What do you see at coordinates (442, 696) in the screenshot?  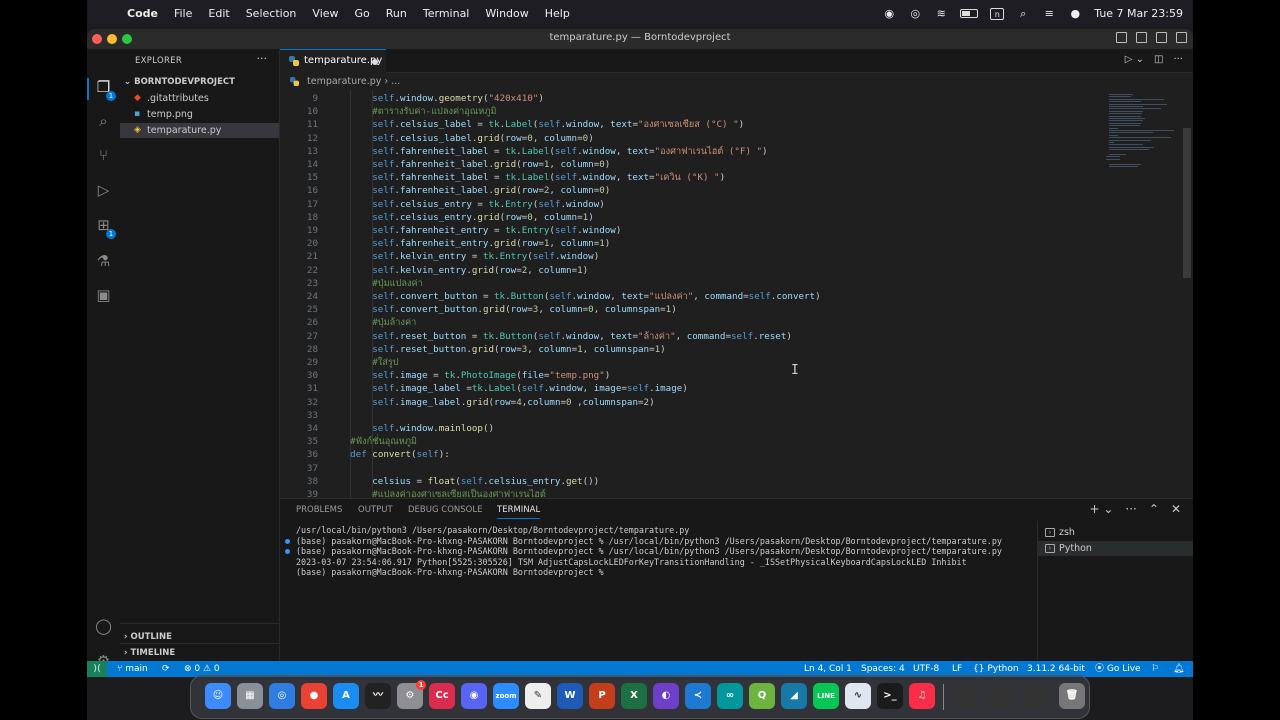 I see `creative-cloud-icon: Cc` at bounding box center [442, 696].